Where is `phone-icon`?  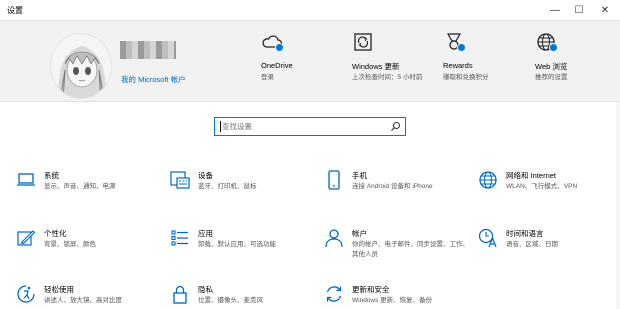 phone-icon is located at coordinates (334, 180).